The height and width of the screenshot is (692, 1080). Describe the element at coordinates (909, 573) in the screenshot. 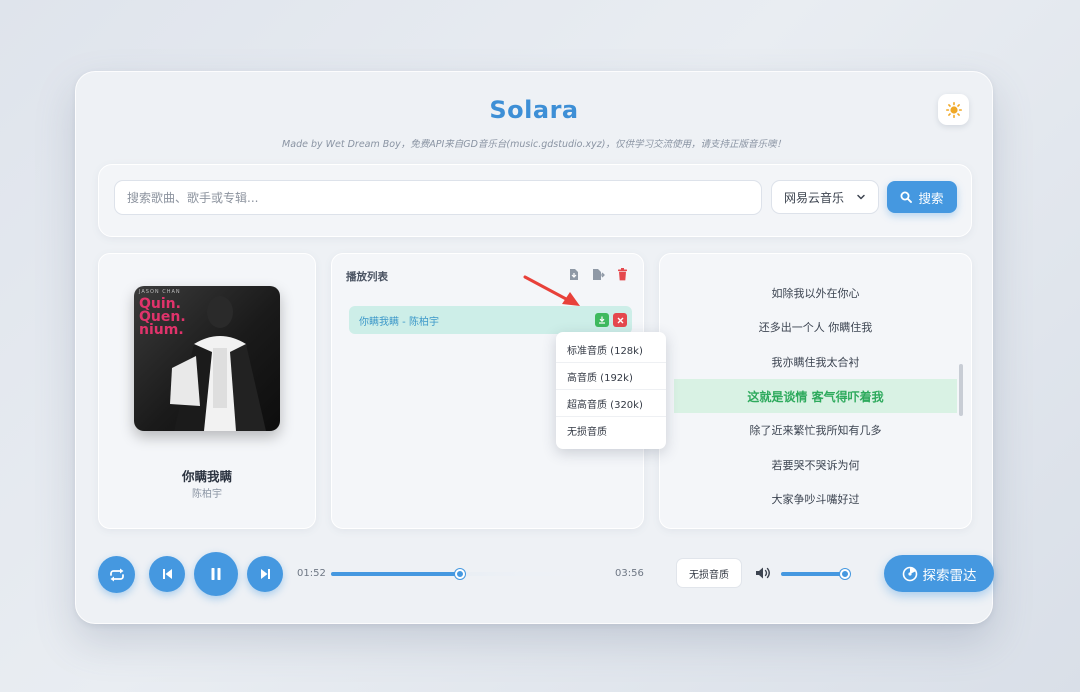

I see `radar-icon` at that location.